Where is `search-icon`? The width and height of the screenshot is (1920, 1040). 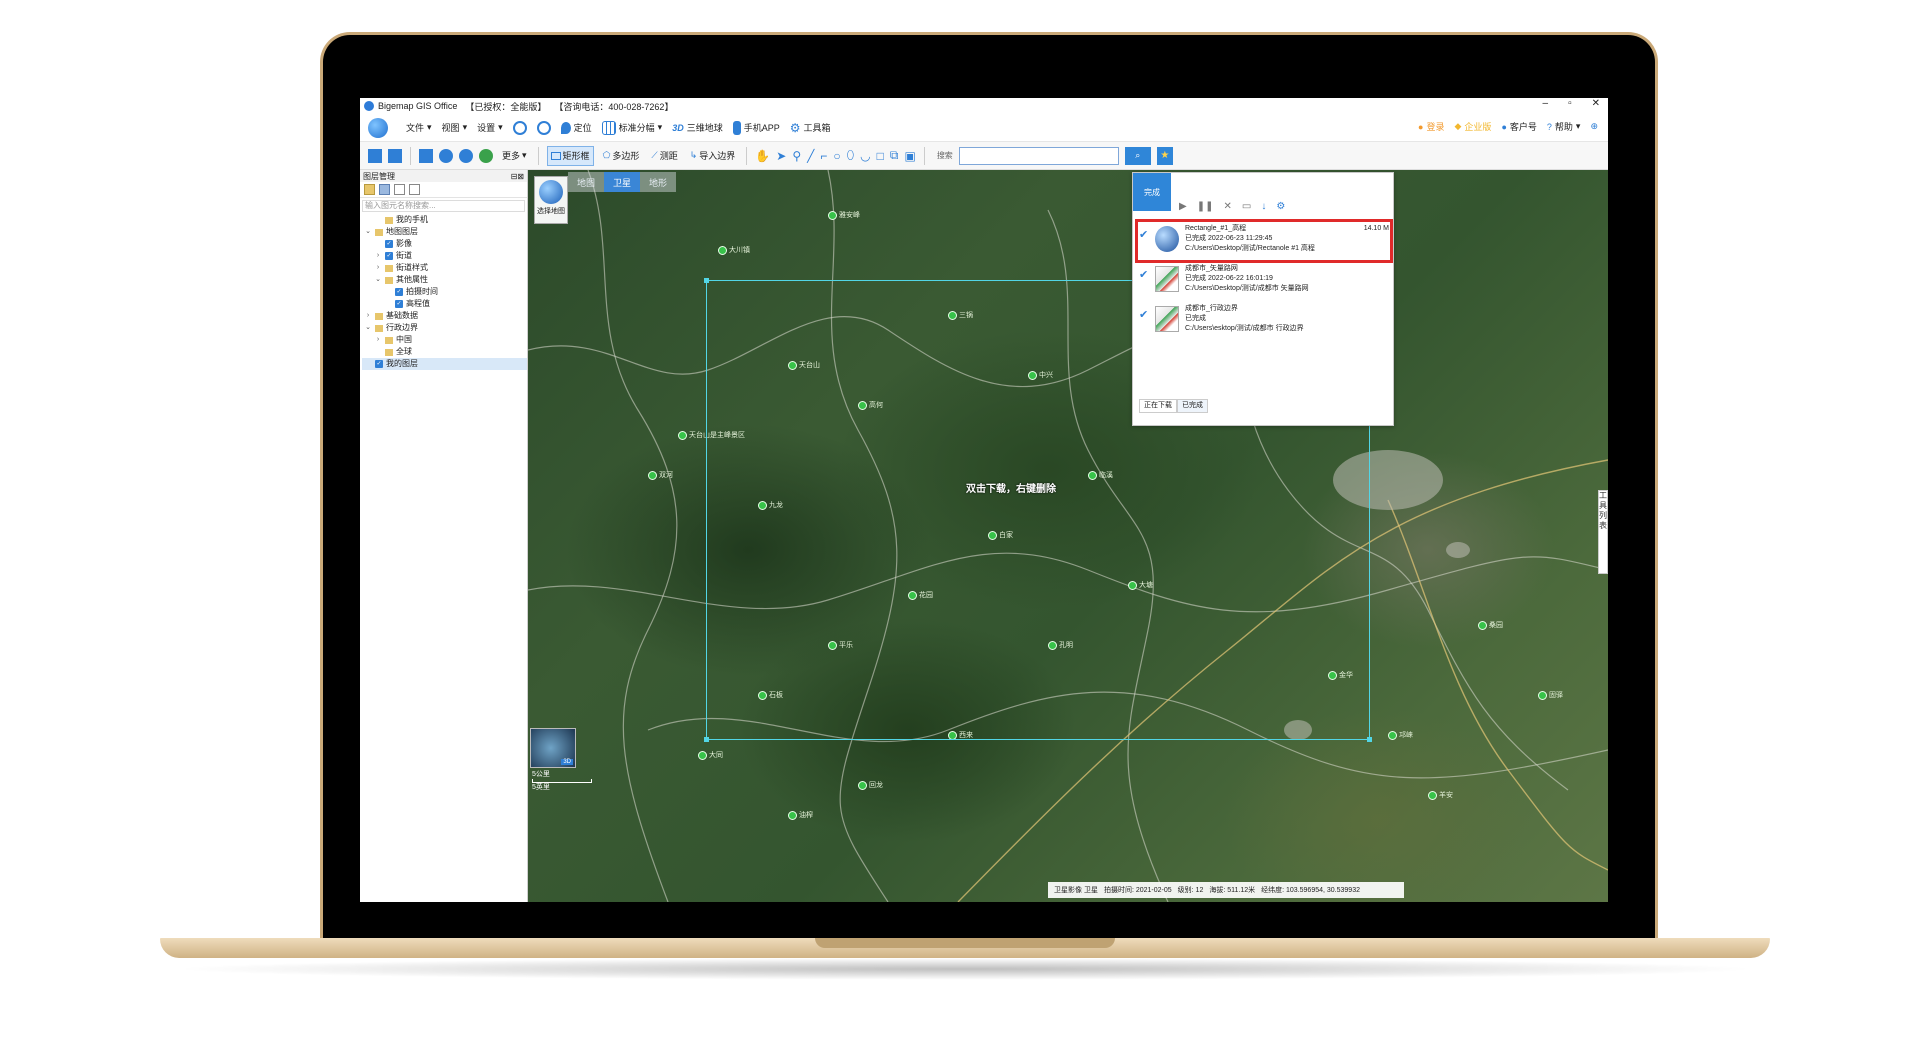 search-icon is located at coordinates (414, 189).